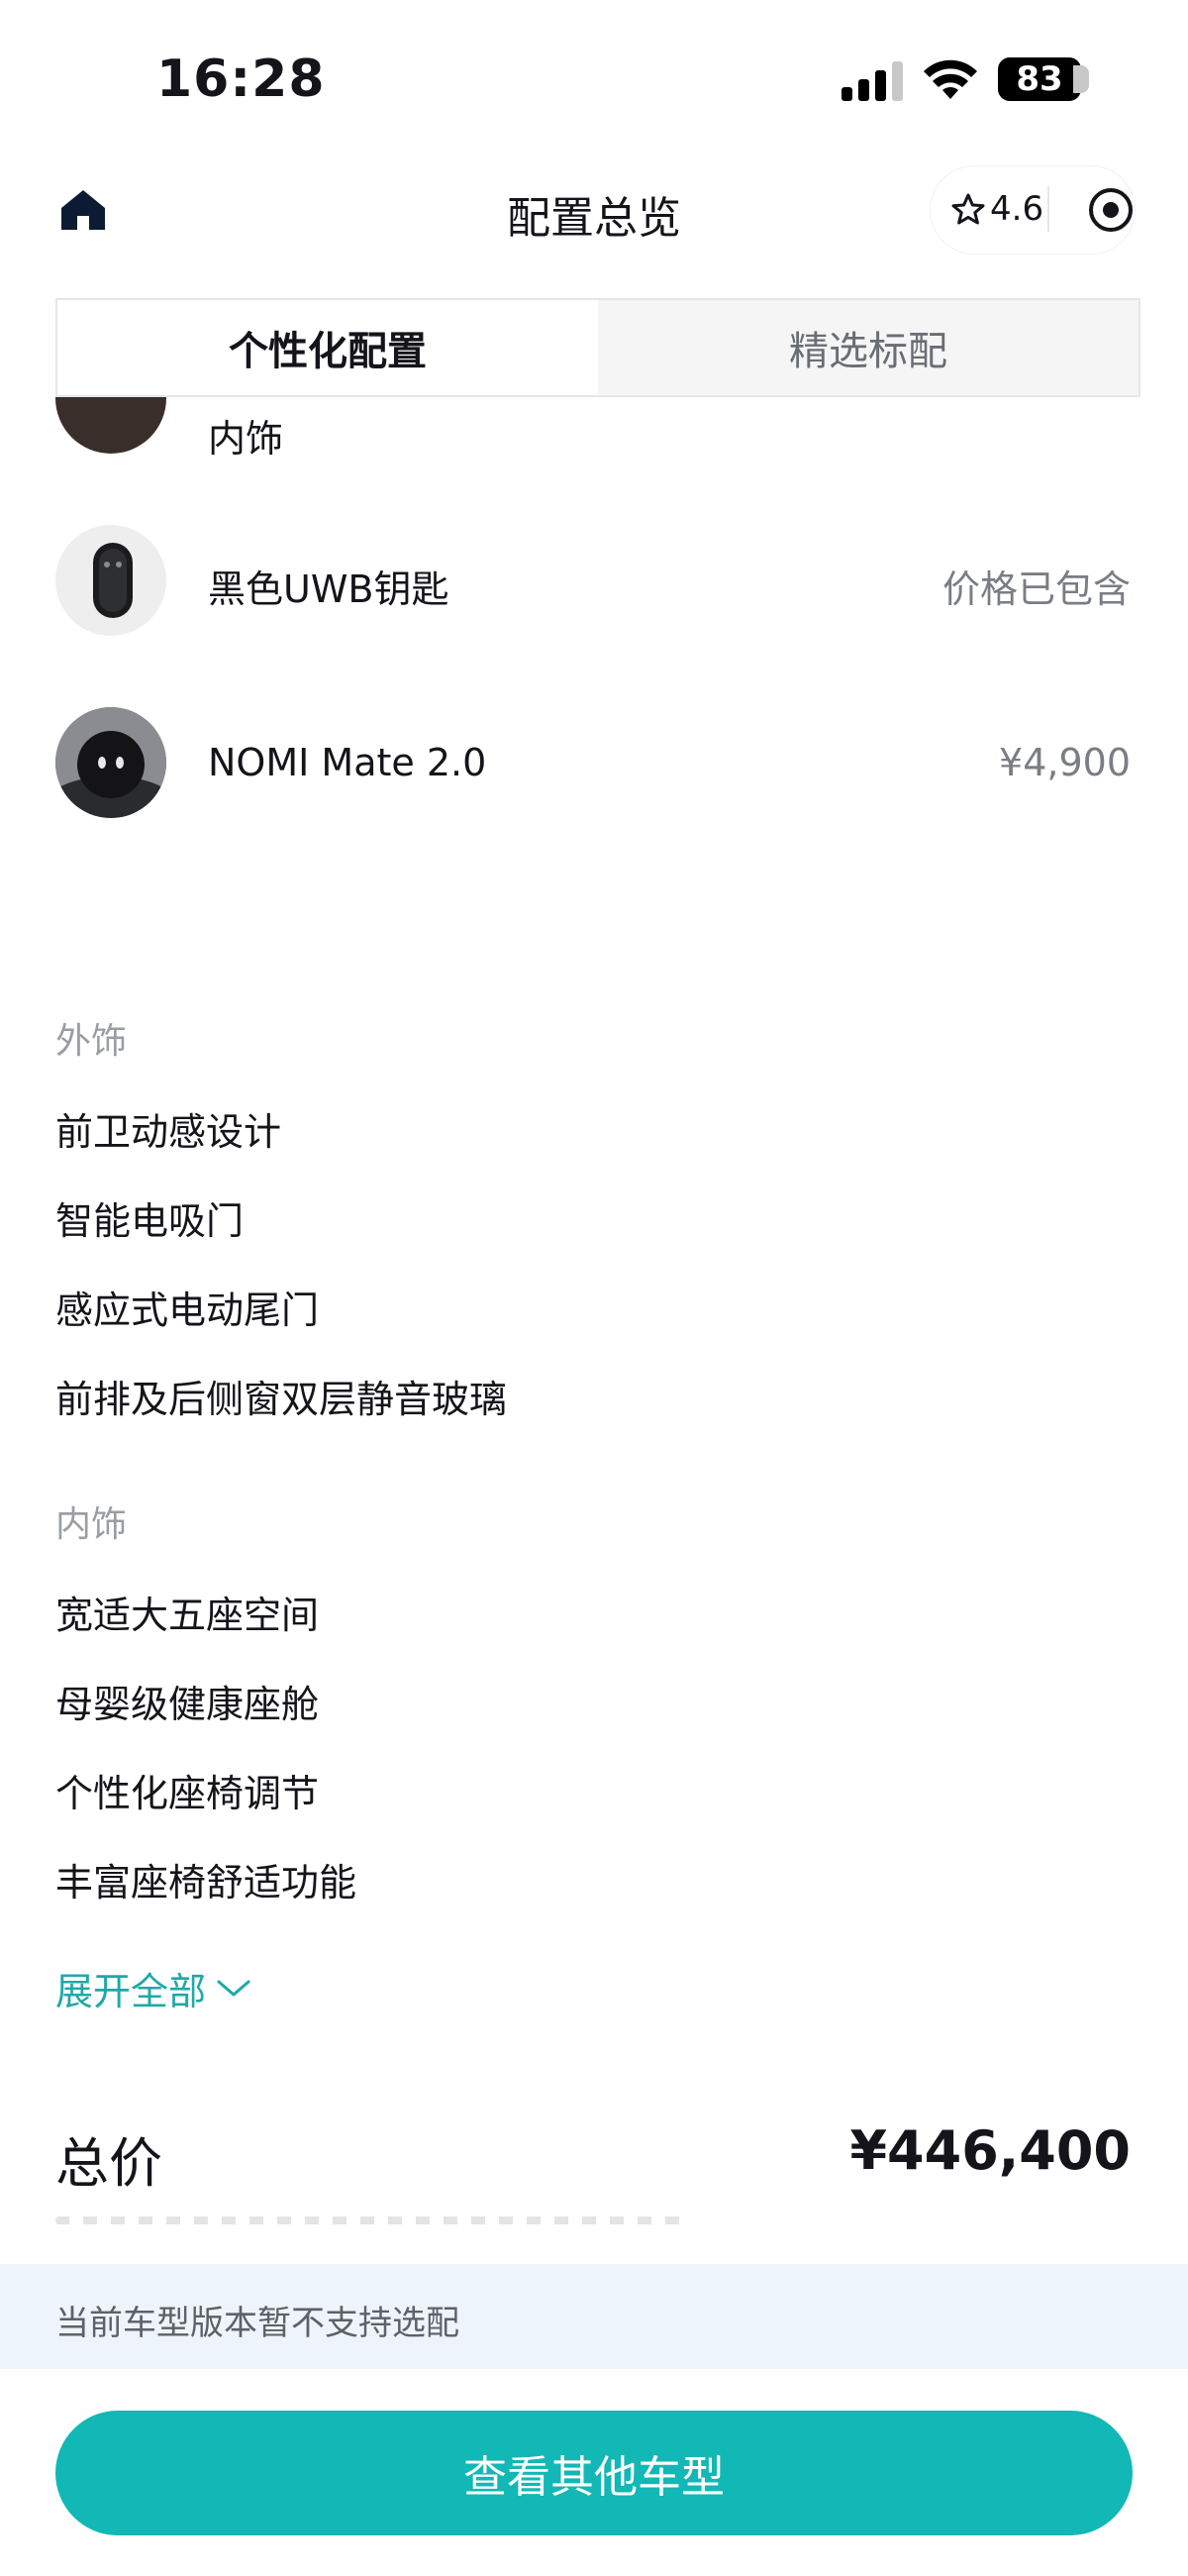  I want to click on battery-tip, so click(1081, 79).